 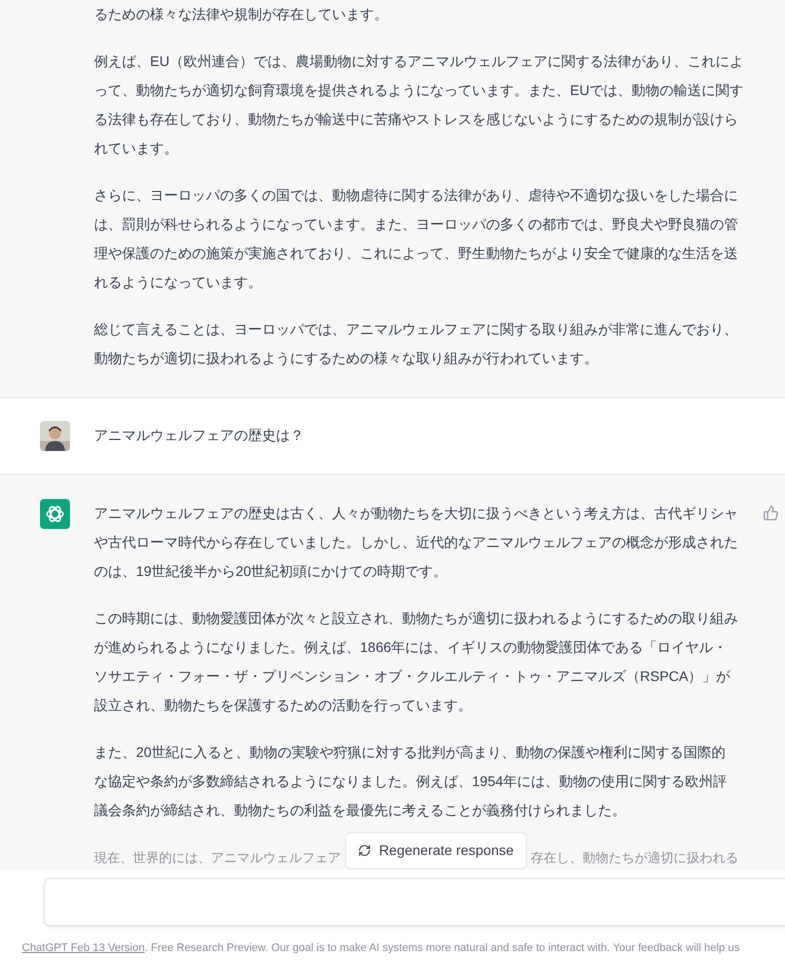 What do you see at coordinates (416, 344) in the screenshot?
I see `message-paragraph: 総じて言えることは、ヨーロッパでは、アニマルウェルフェアに関する取り組みが非常に進んでおり、動物たちが適切に扱われるようにするための様々な取り組みが行われています。` at bounding box center [416, 344].